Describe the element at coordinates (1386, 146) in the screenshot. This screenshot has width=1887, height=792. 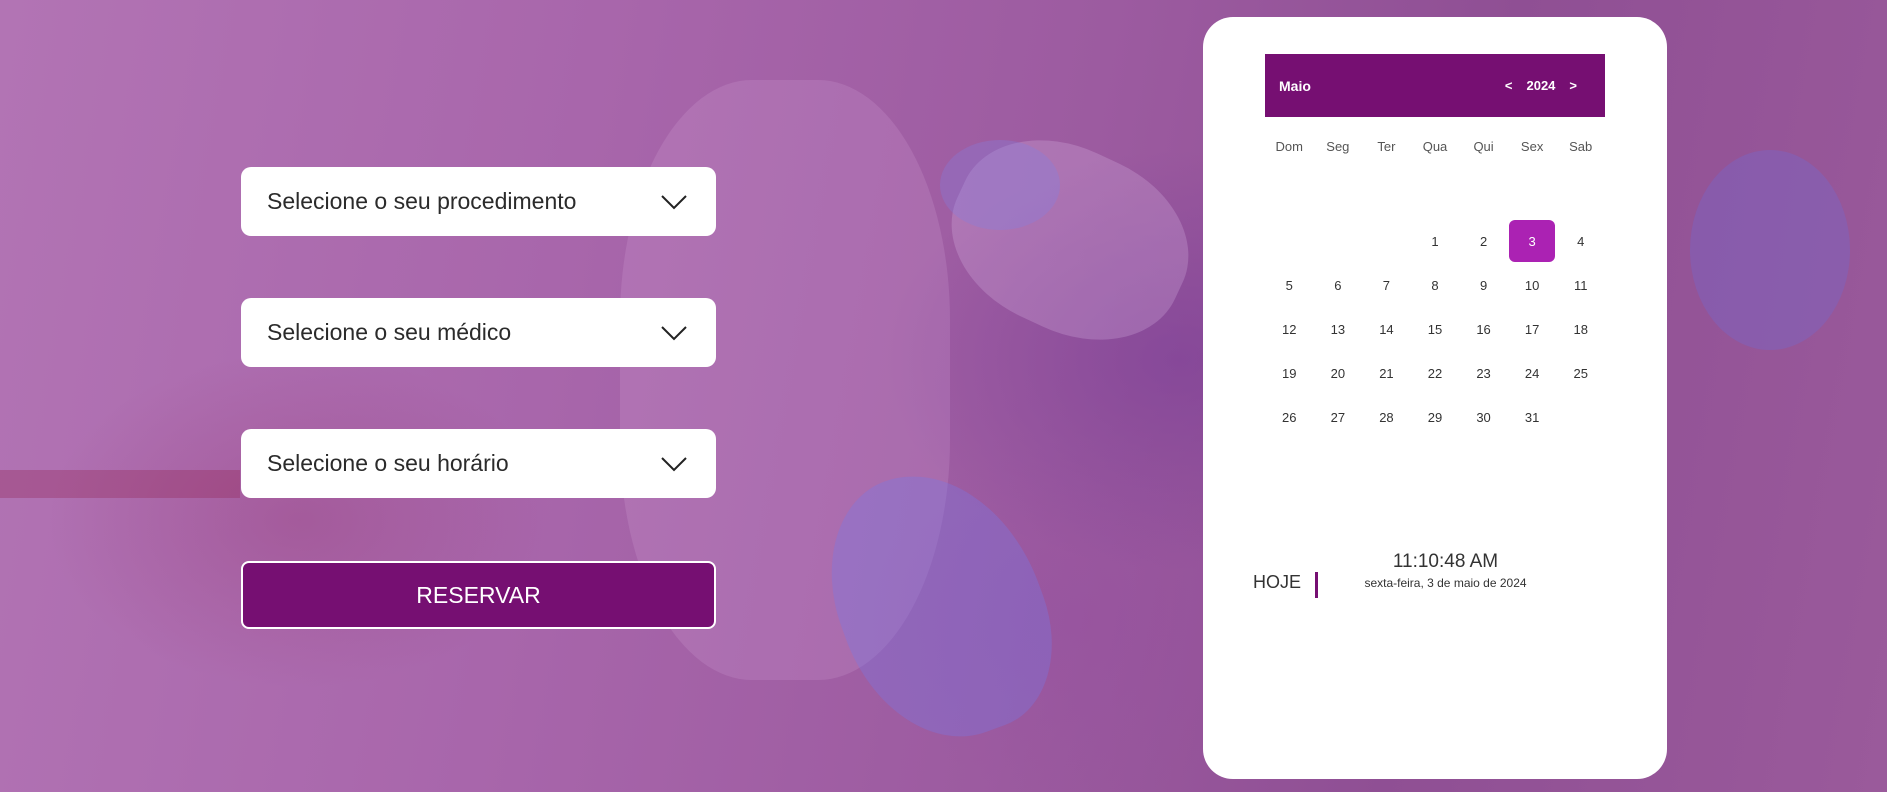
I see `weekday-label: Ter` at that location.